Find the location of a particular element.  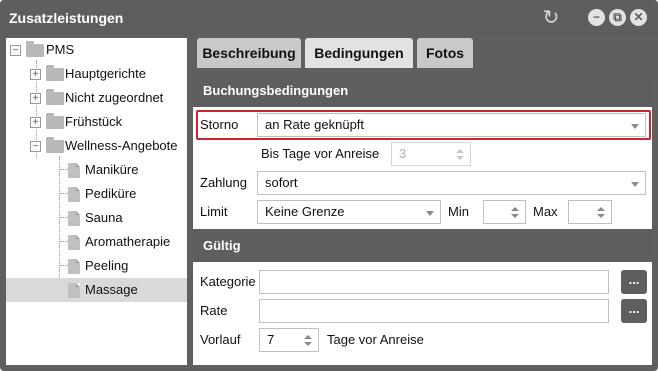

tree-node-root: − PMS is located at coordinates (96, 50).